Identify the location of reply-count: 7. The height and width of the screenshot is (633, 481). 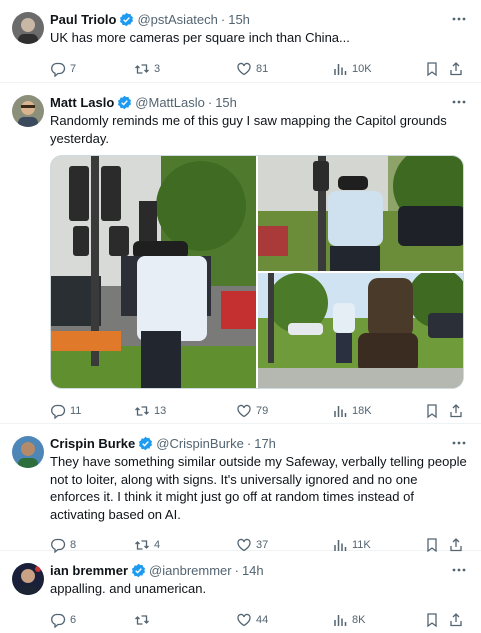
(73, 68).